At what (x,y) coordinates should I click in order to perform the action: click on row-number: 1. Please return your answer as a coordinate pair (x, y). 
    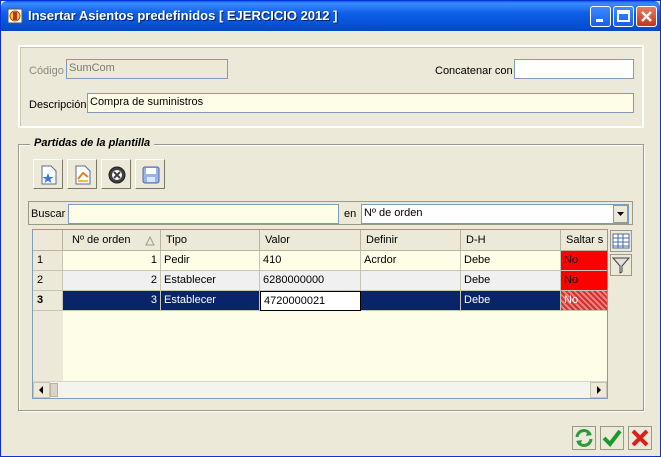
    Looking at the image, I should click on (48, 261).